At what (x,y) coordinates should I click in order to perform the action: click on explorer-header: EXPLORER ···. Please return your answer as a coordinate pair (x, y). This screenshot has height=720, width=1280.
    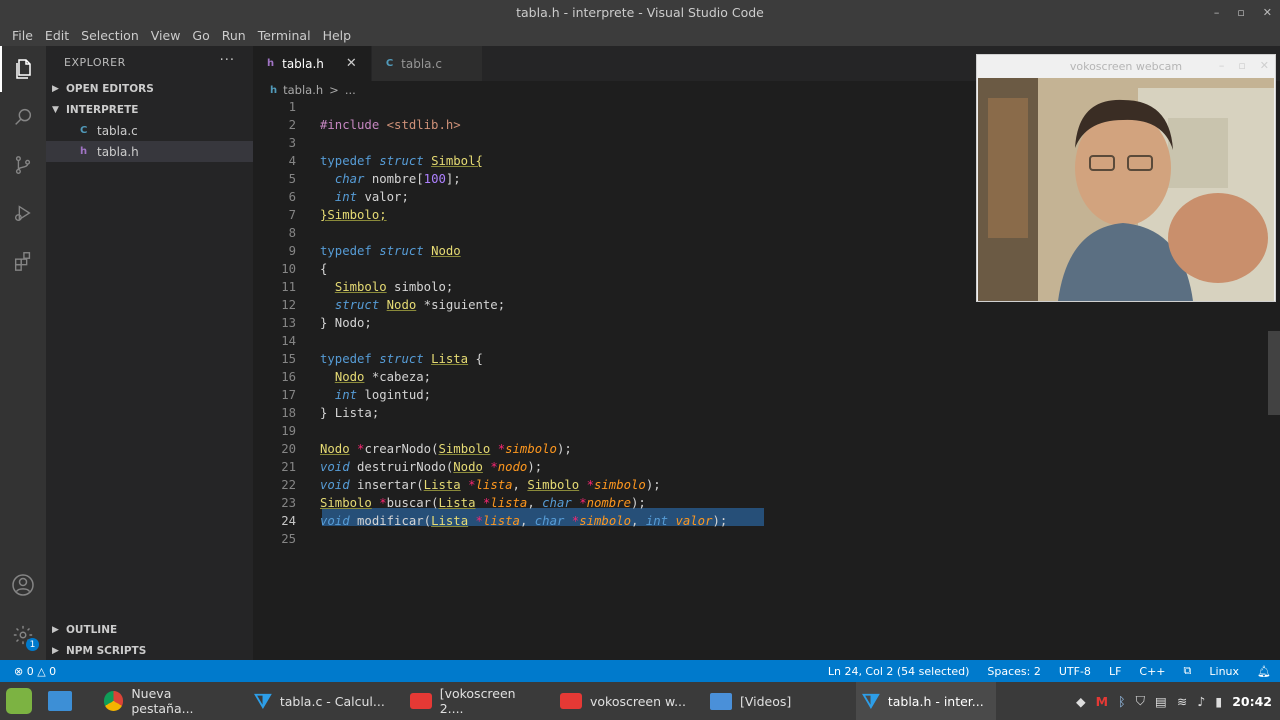
    Looking at the image, I should click on (149, 62).